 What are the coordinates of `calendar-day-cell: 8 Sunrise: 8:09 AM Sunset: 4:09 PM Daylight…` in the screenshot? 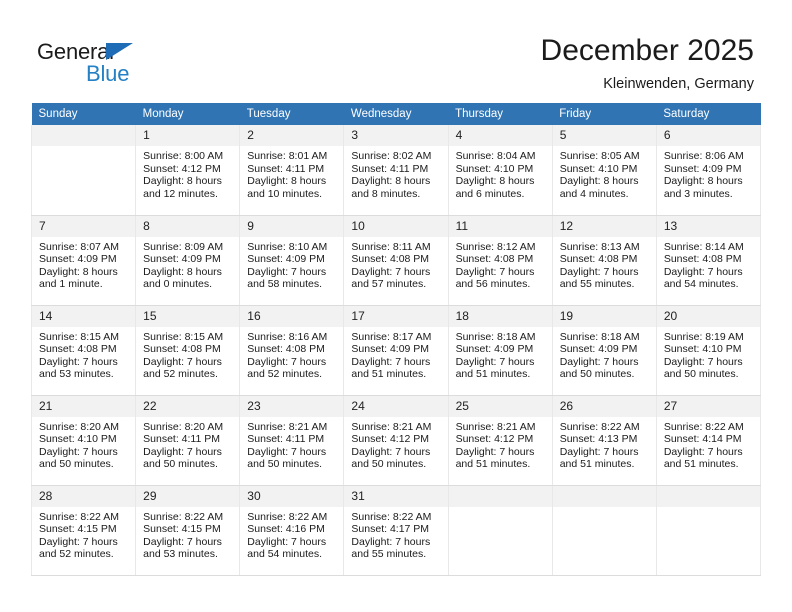 It's located at (188, 260).